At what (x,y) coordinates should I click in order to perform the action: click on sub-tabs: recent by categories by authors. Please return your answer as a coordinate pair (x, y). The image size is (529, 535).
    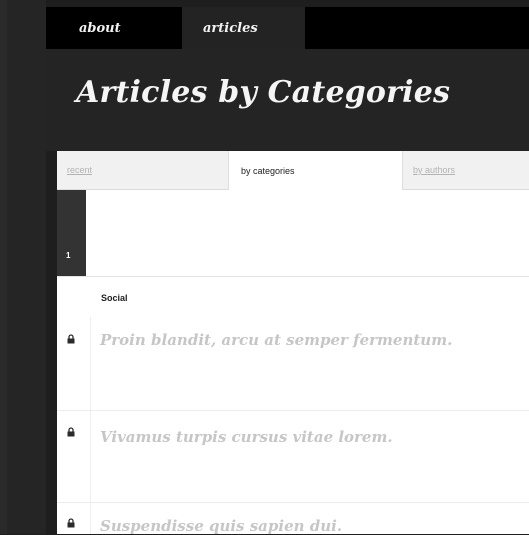
    Looking at the image, I should click on (293, 170).